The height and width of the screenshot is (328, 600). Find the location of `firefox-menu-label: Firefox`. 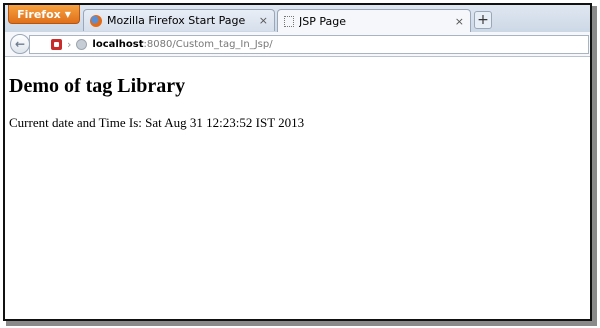

firefox-menu-label: Firefox is located at coordinates (39, 14).